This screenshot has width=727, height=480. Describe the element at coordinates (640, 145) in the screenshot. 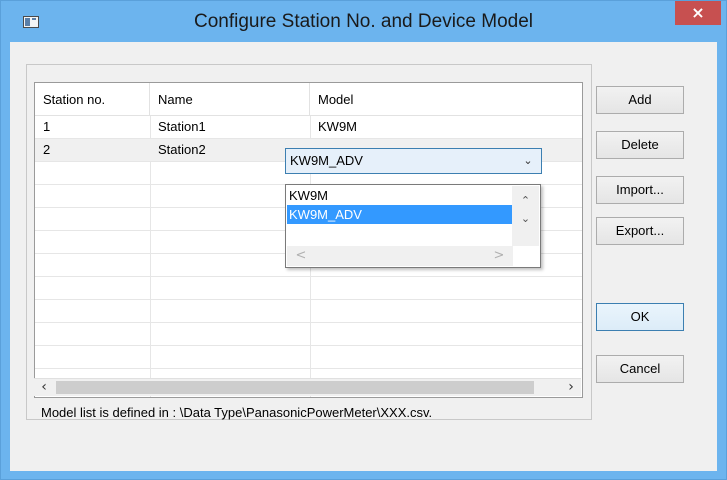

I see `delete-button: Delete` at that location.